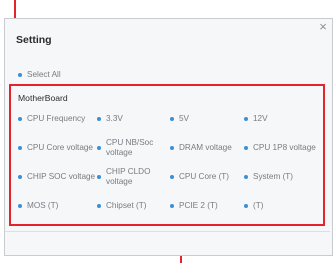 Image resolution: width=333 pixels, height=263 pixels. I want to click on select-all-checkbox: Select All, so click(39, 74).